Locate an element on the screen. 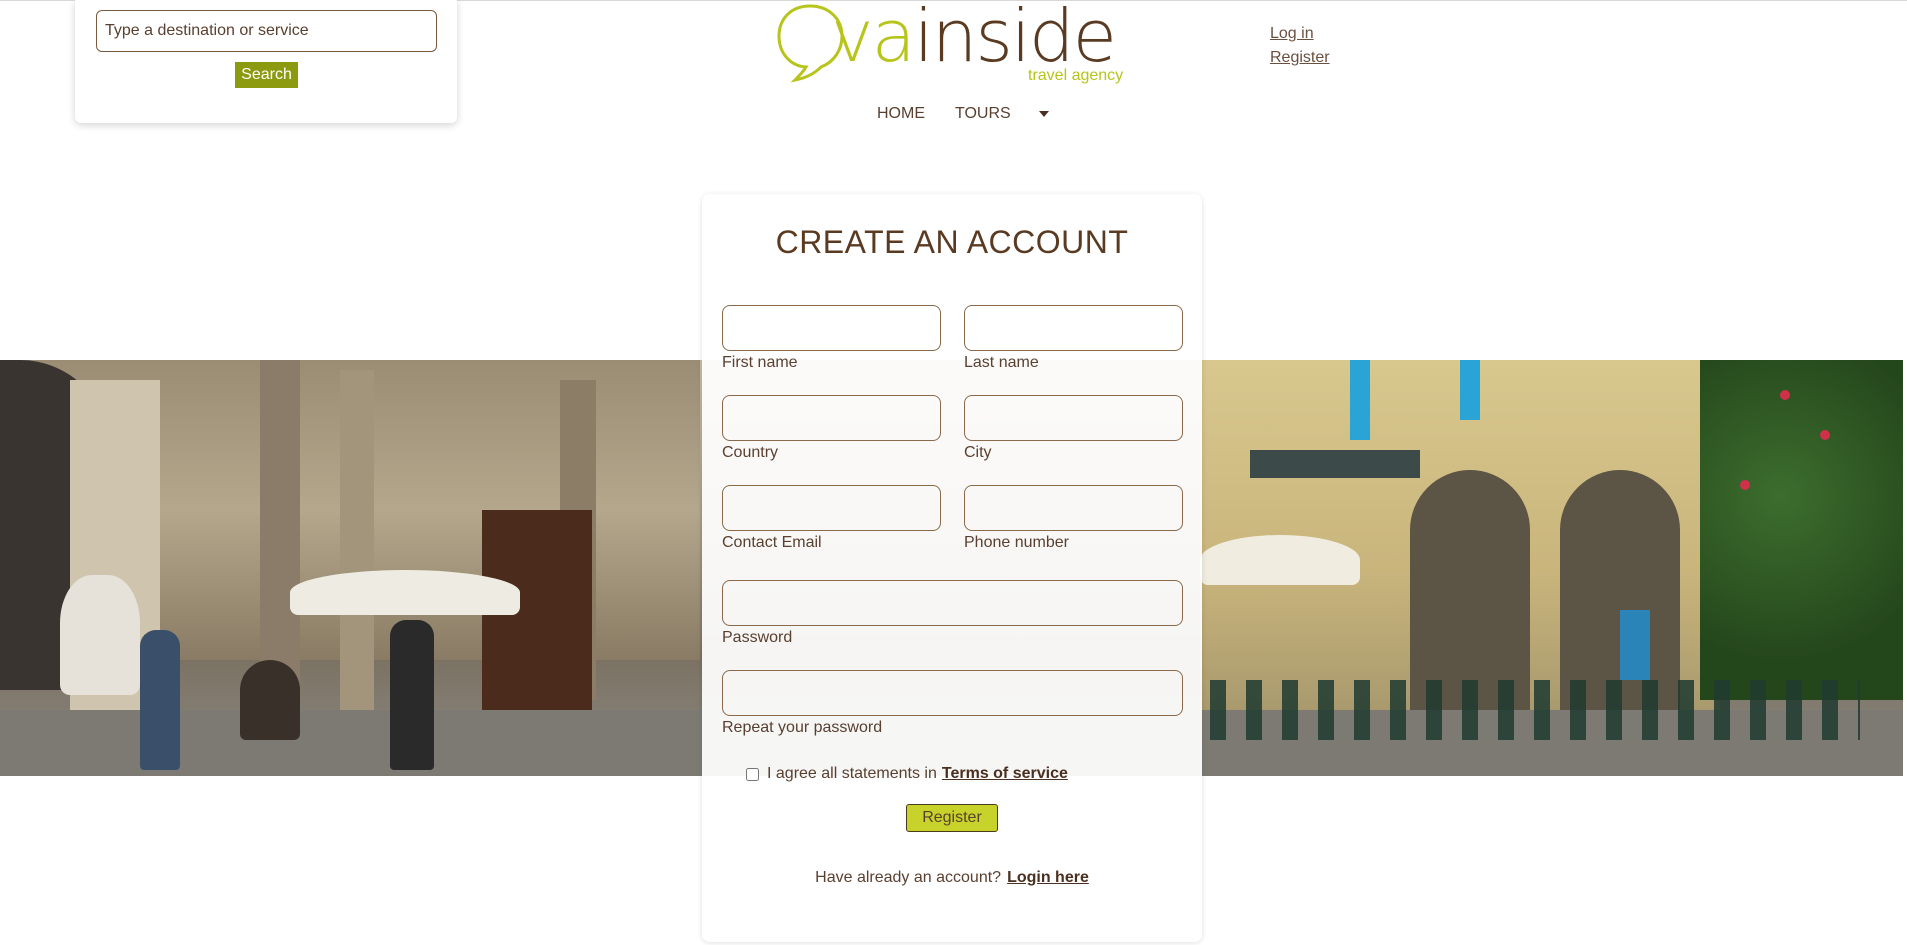 This screenshot has width=1907, height=945. register-button: Register is located at coordinates (952, 818).